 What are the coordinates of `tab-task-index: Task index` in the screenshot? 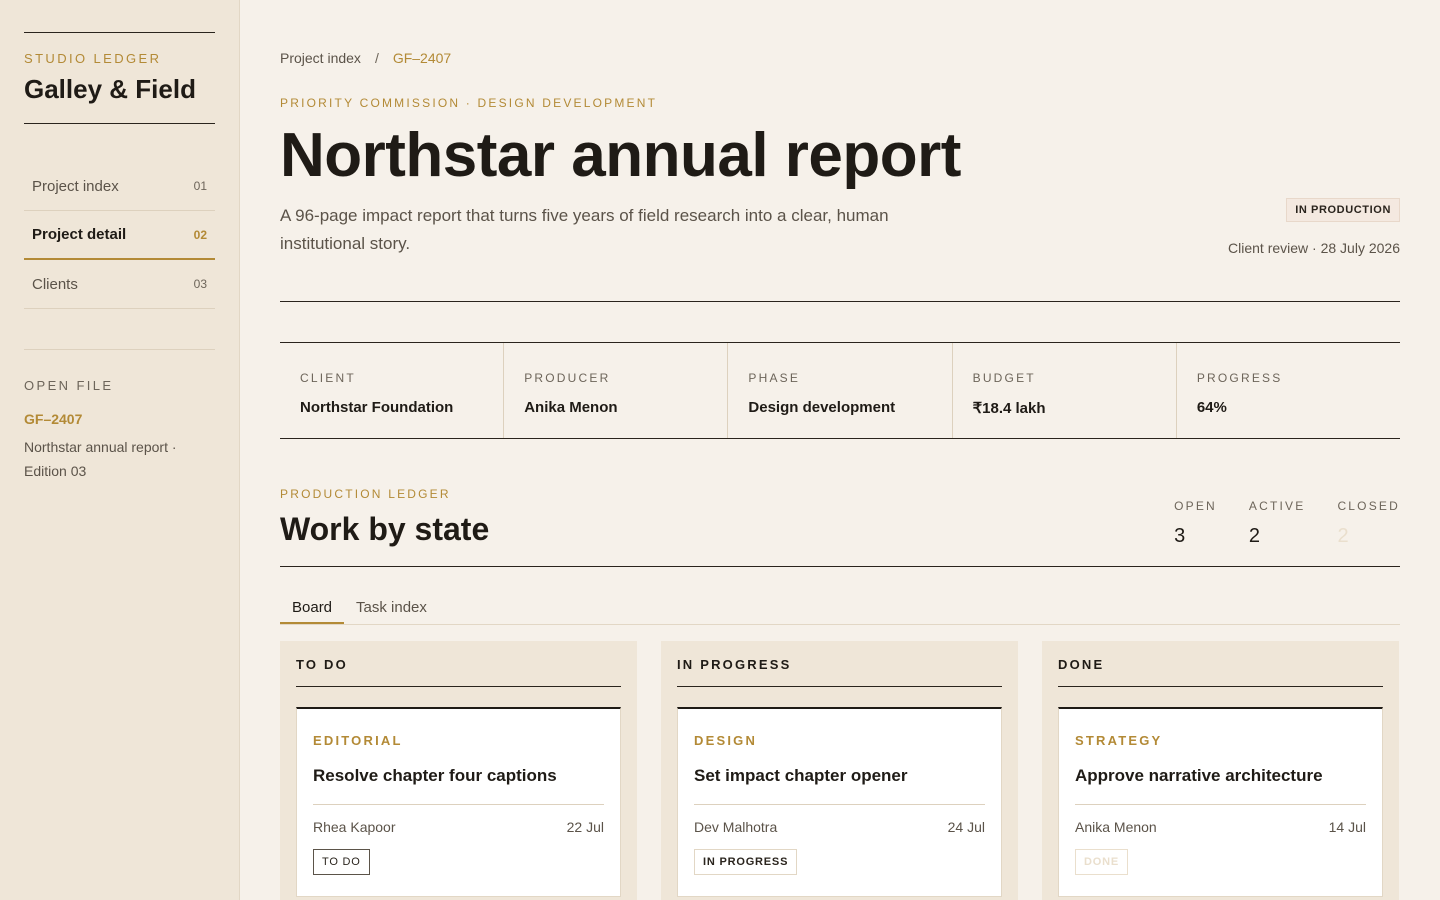 It's located at (391, 606).